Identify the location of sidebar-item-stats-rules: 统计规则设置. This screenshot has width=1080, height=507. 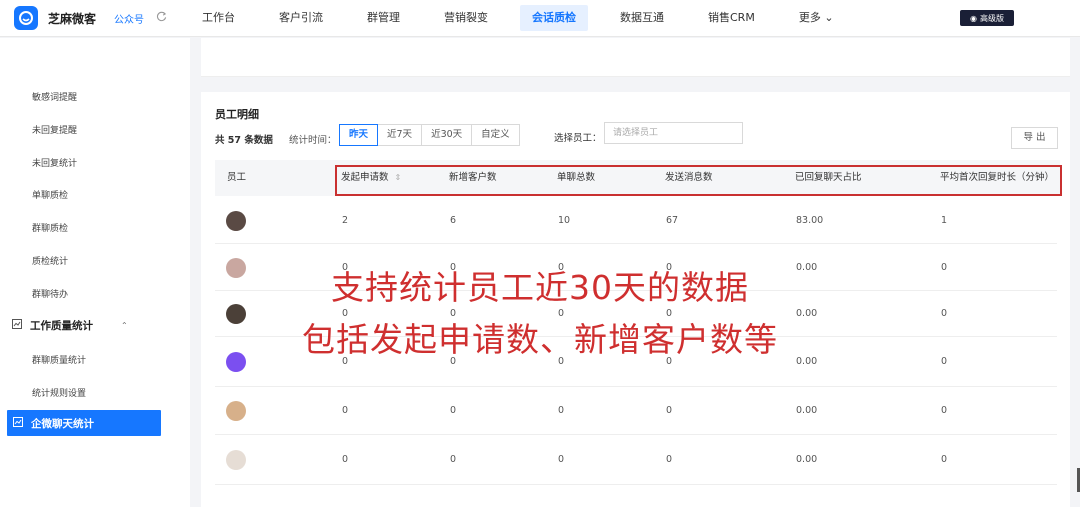
(59, 392).